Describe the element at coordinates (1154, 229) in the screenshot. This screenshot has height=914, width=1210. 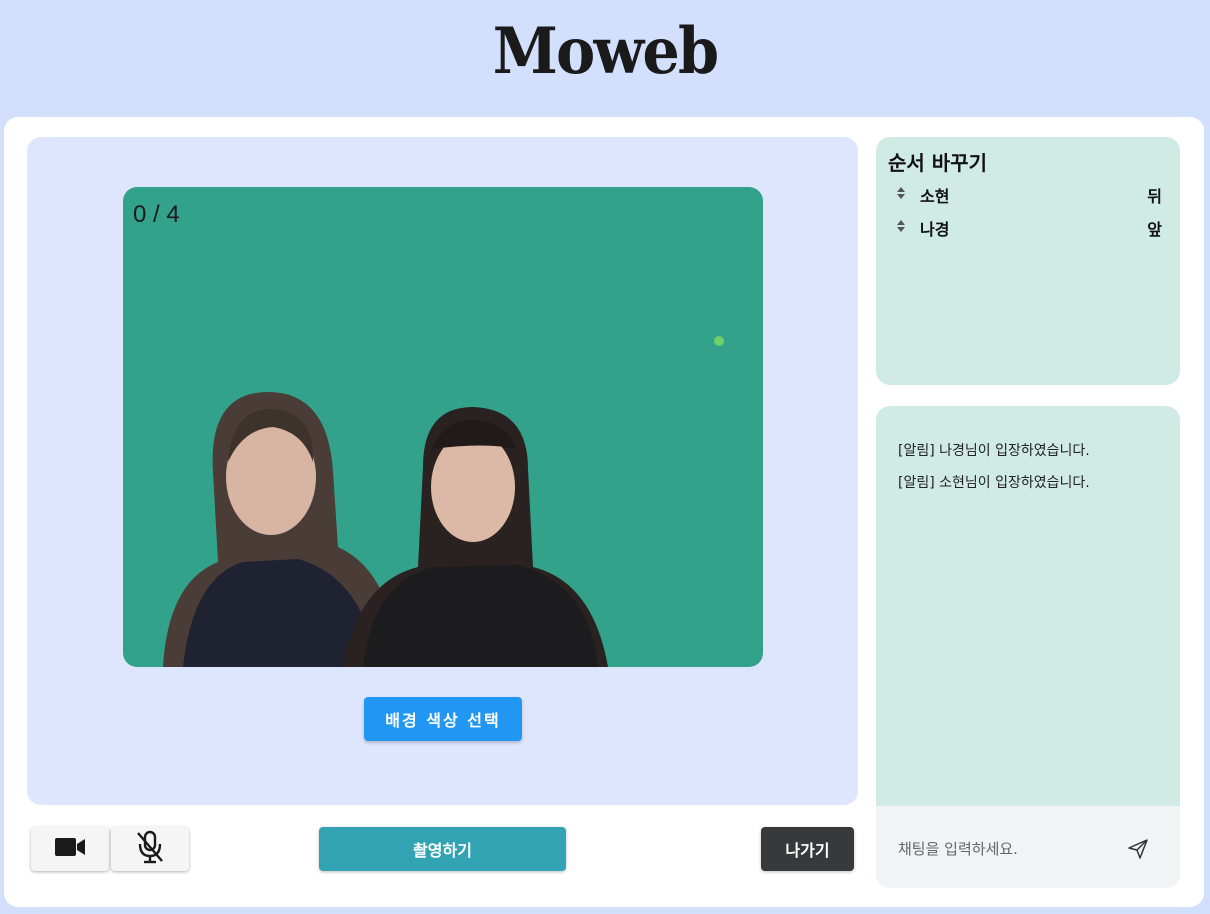
I see `order-item-position: 앞` at that location.